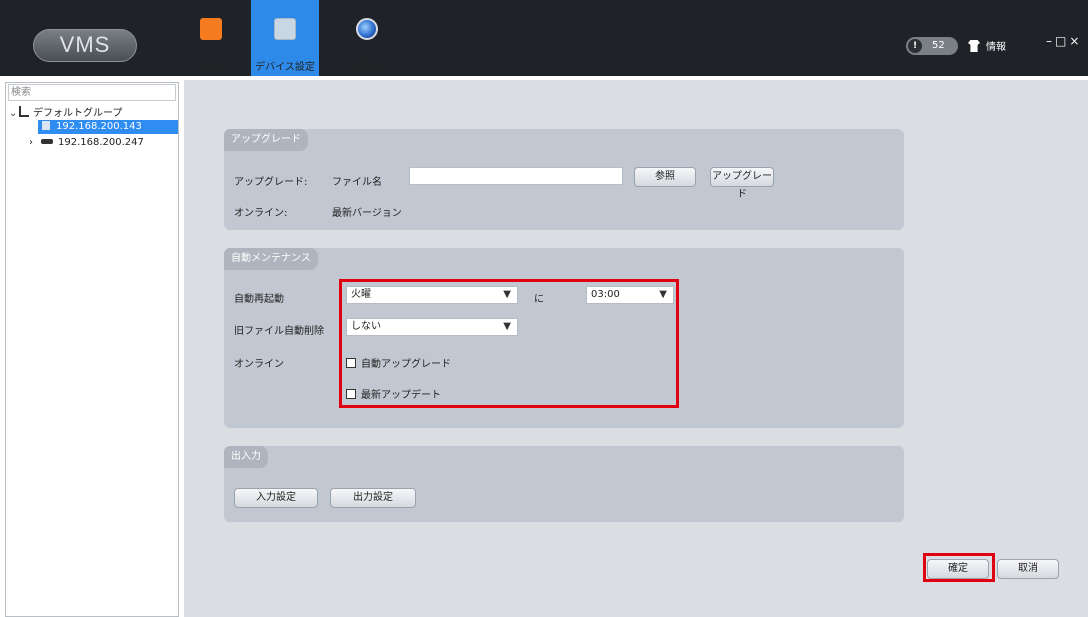 Image resolution: width=1088 pixels, height=617 pixels. What do you see at coordinates (271, 182) in the screenshot?
I see `upgrade-label: アップグレード:` at bounding box center [271, 182].